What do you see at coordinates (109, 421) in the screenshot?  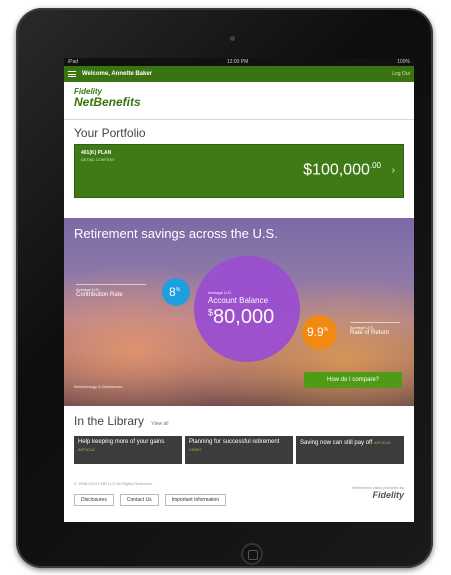 I see `library-title: In the Library` at bounding box center [109, 421].